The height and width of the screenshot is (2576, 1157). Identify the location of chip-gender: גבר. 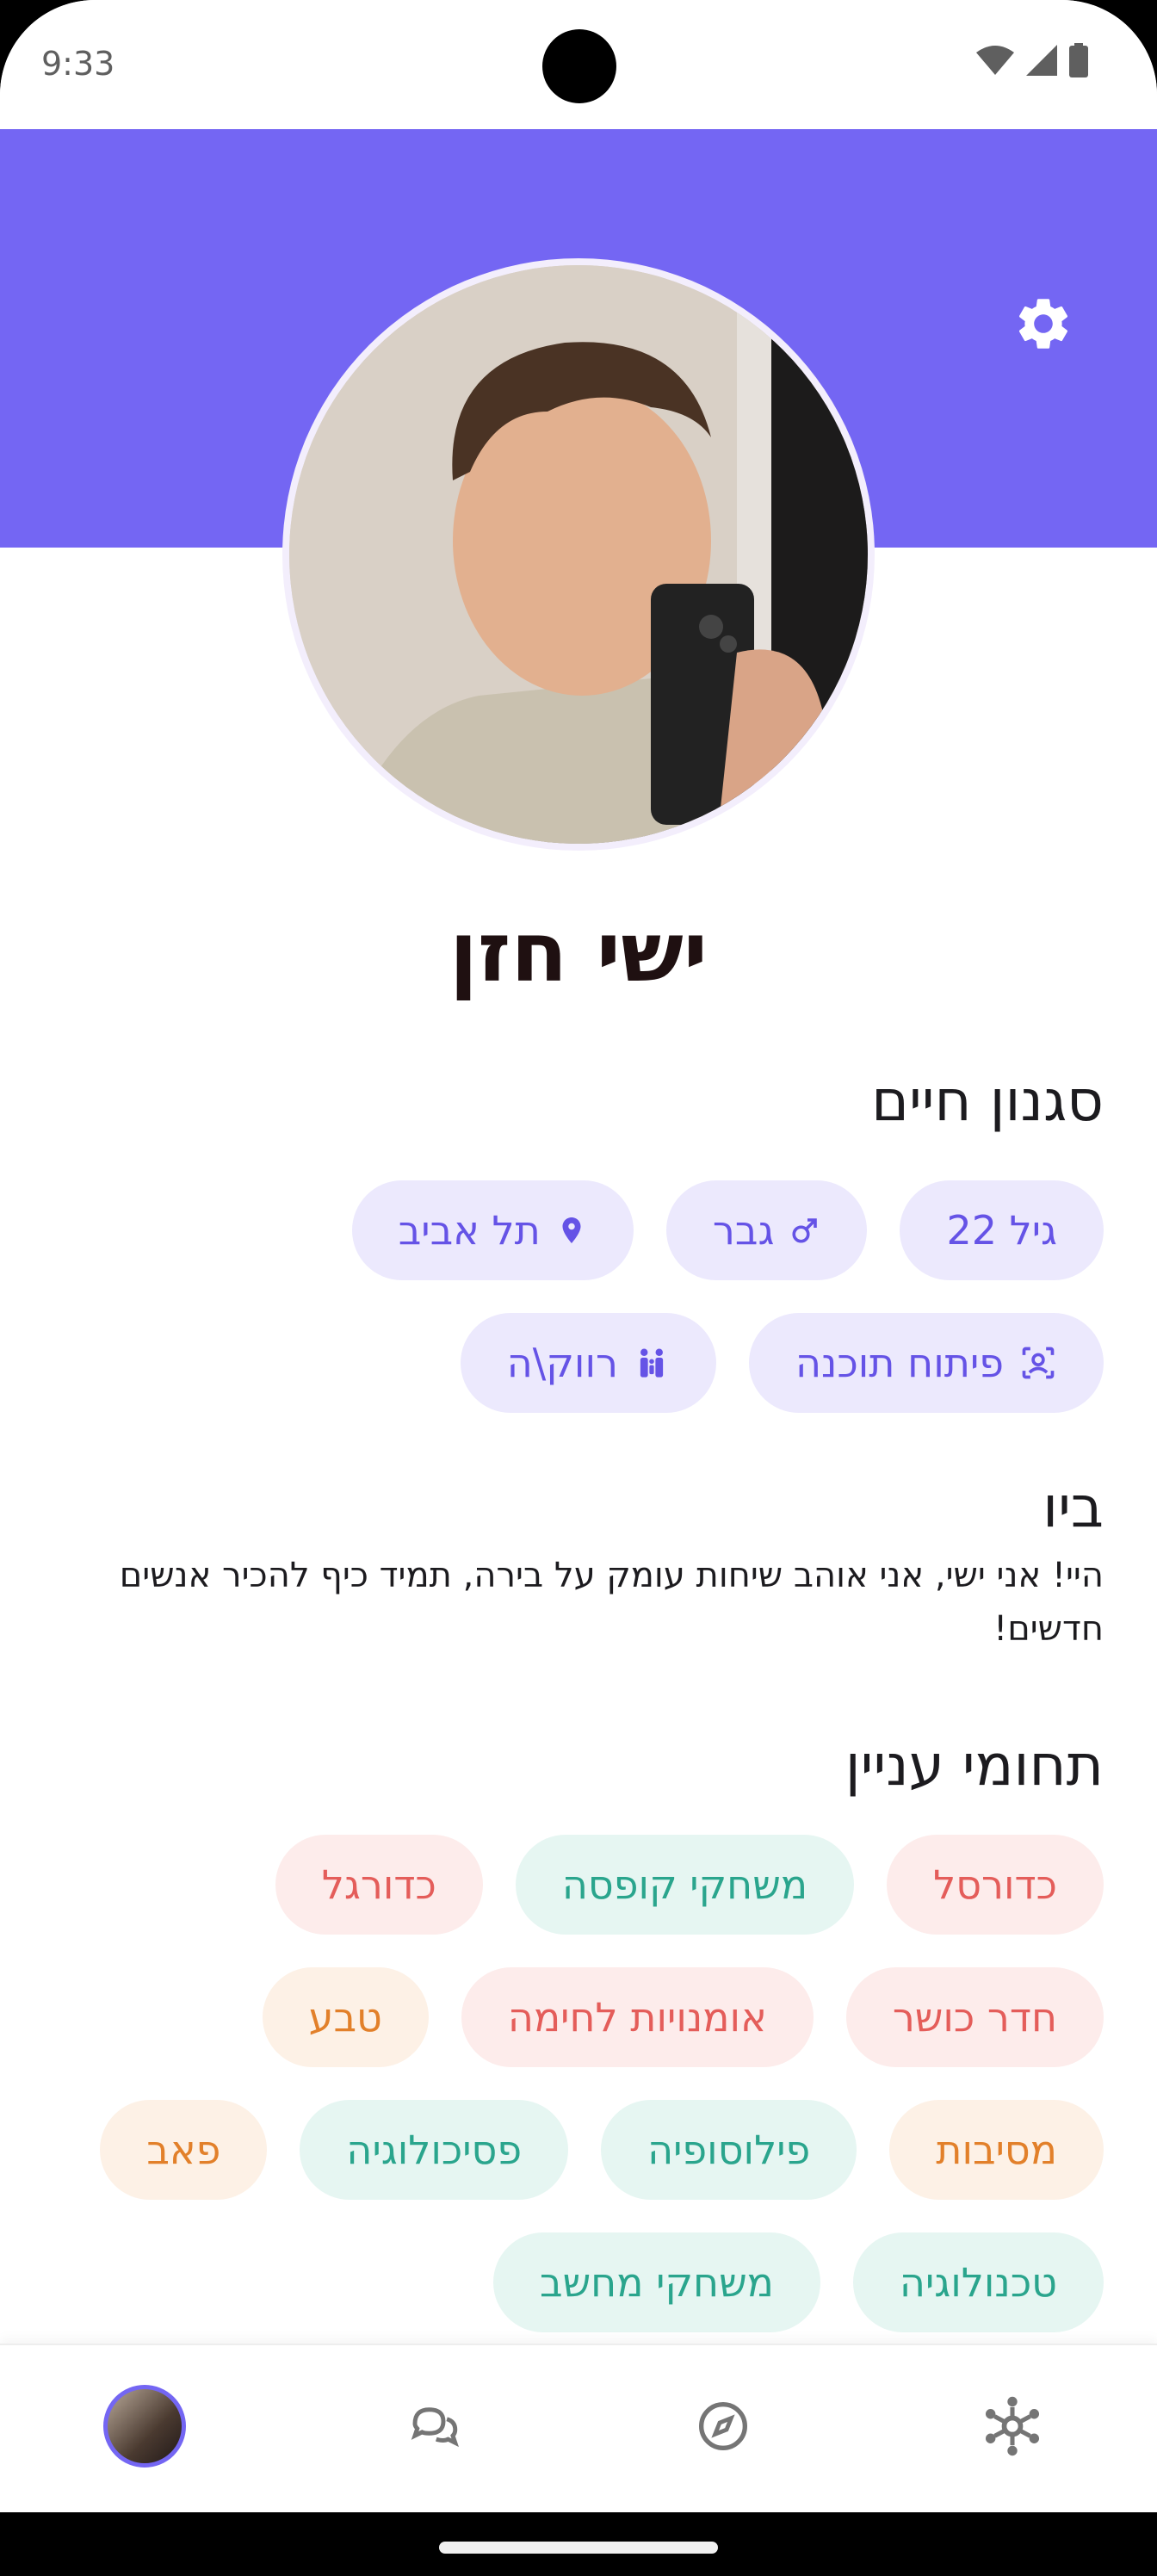
(766, 1230).